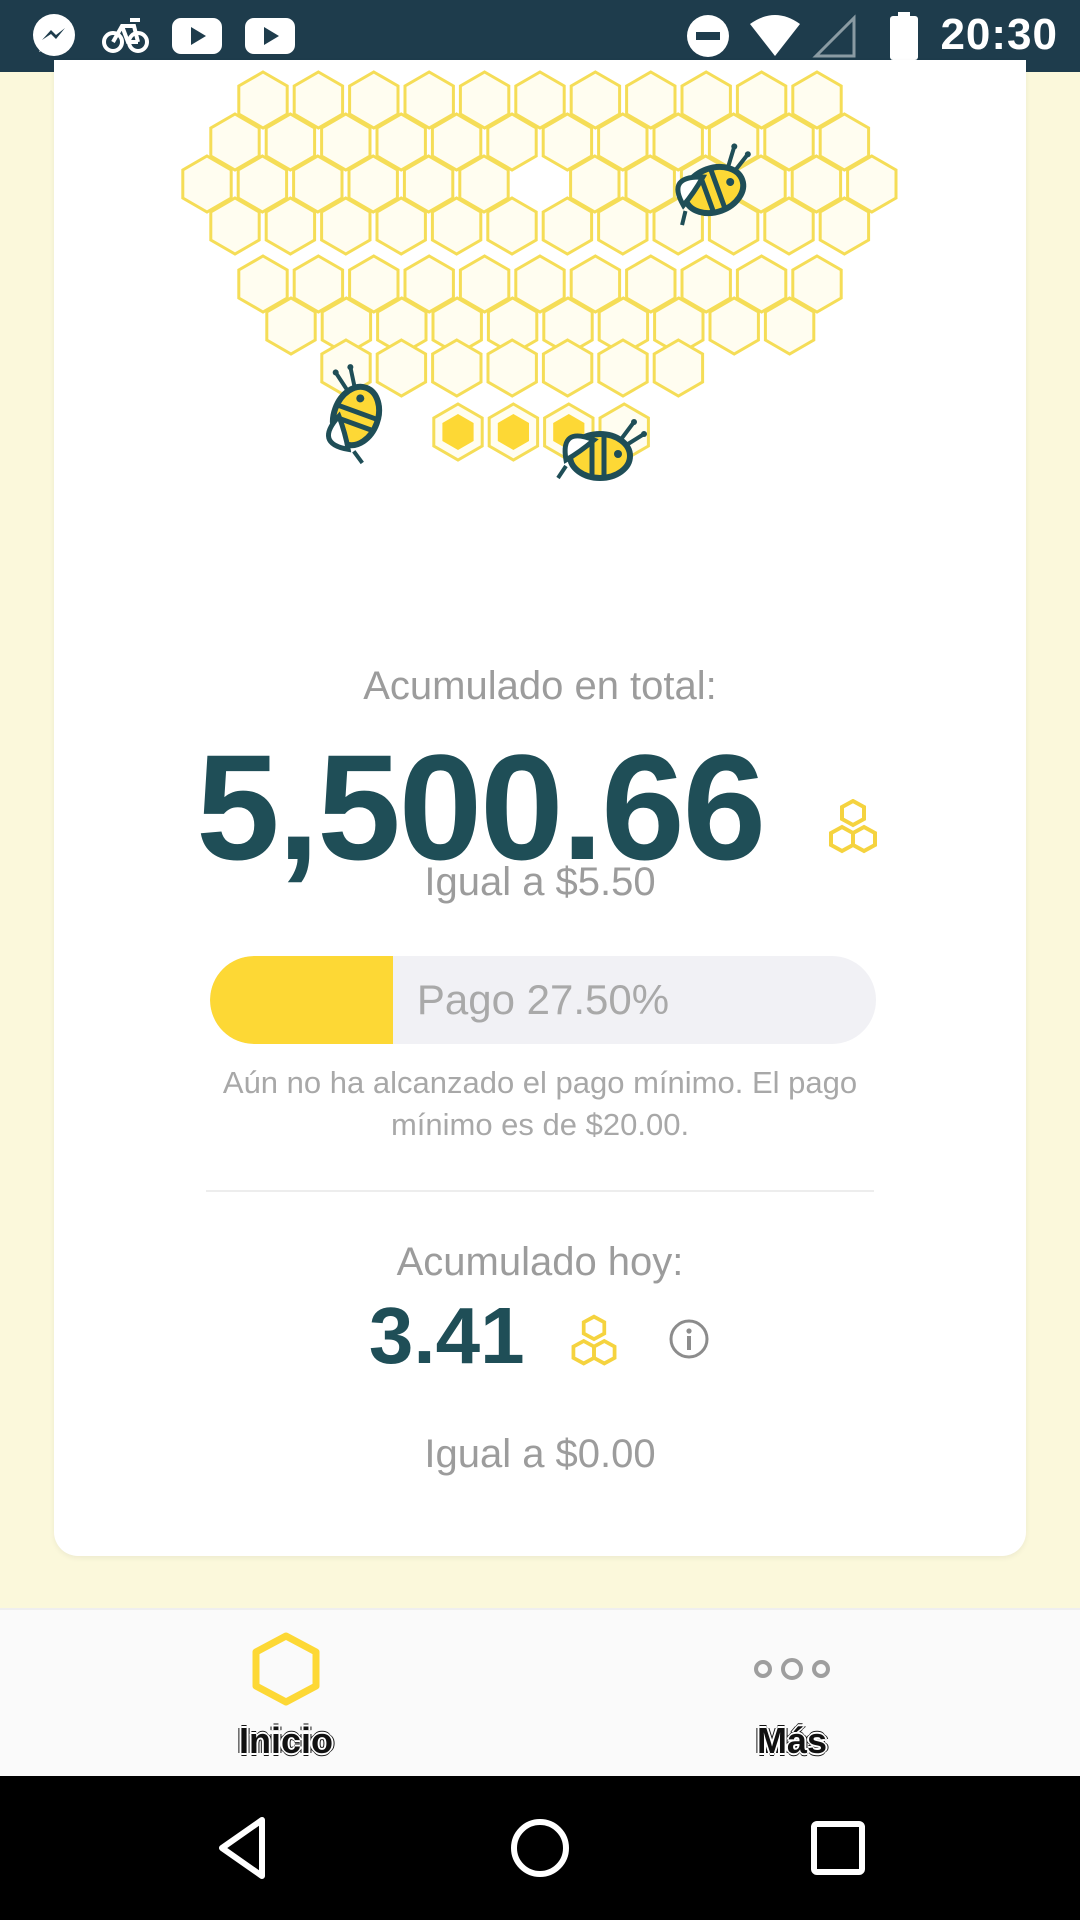  Describe the element at coordinates (540, 1262) in the screenshot. I see `today-label: Acumulado hoy:` at that location.